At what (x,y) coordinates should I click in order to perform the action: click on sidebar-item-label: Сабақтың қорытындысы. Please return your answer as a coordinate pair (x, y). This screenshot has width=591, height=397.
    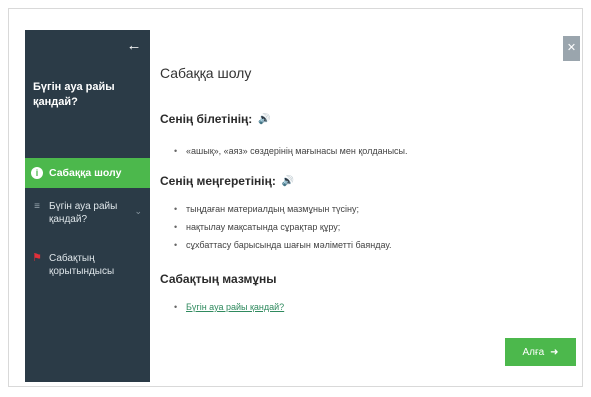
    Looking at the image, I should click on (82, 265).